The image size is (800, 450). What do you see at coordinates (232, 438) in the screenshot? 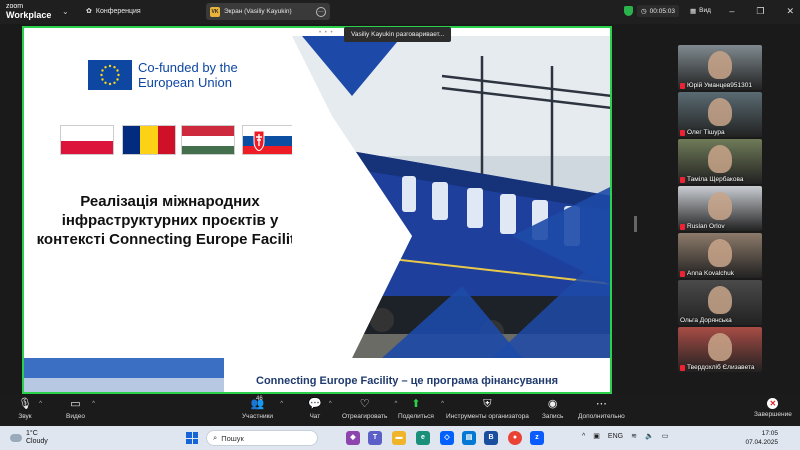
I see `search-placeholder: Пошук` at bounding box center [232, 438].